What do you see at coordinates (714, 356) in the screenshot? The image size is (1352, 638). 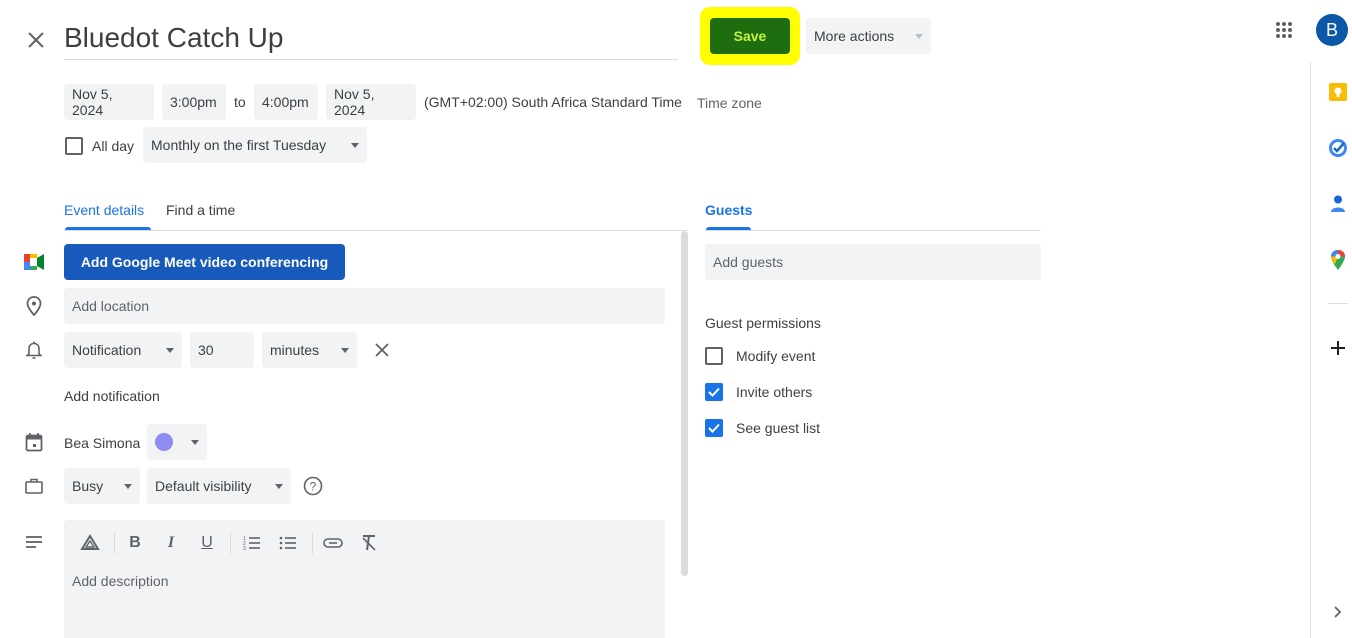 I see `modify-event-checkbox` at bounding box center [714, 356].